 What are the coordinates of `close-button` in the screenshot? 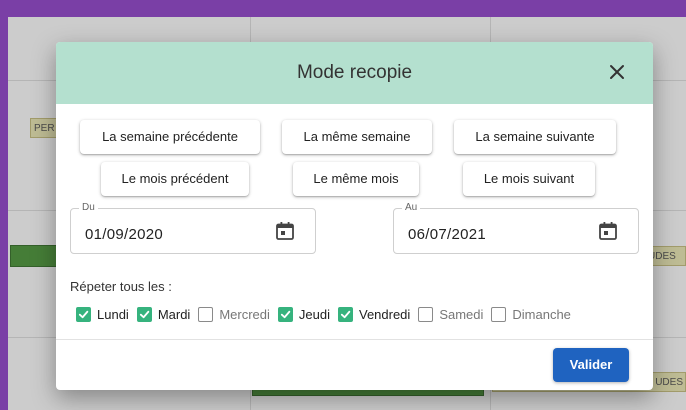 It's located at (617, 72).